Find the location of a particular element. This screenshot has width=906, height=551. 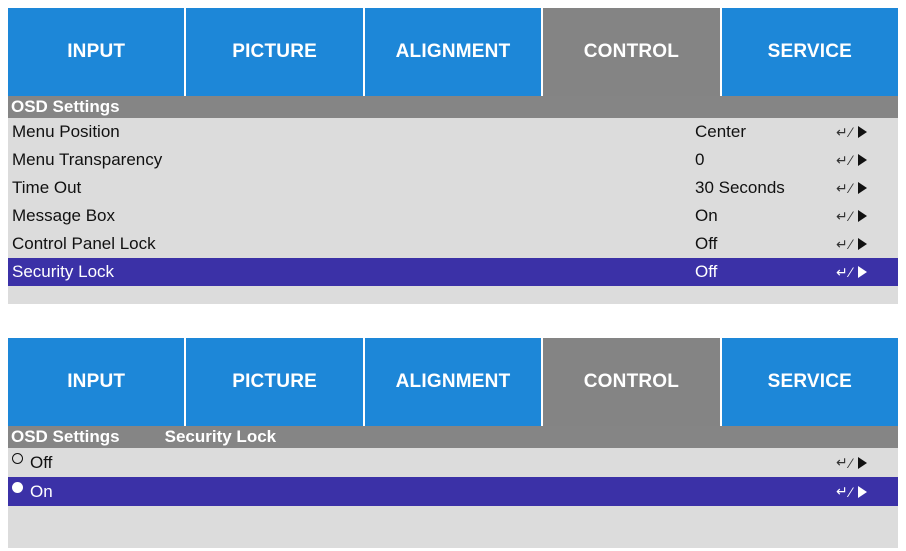

section-header: OSD Settings is located at coordinates (453, 107).